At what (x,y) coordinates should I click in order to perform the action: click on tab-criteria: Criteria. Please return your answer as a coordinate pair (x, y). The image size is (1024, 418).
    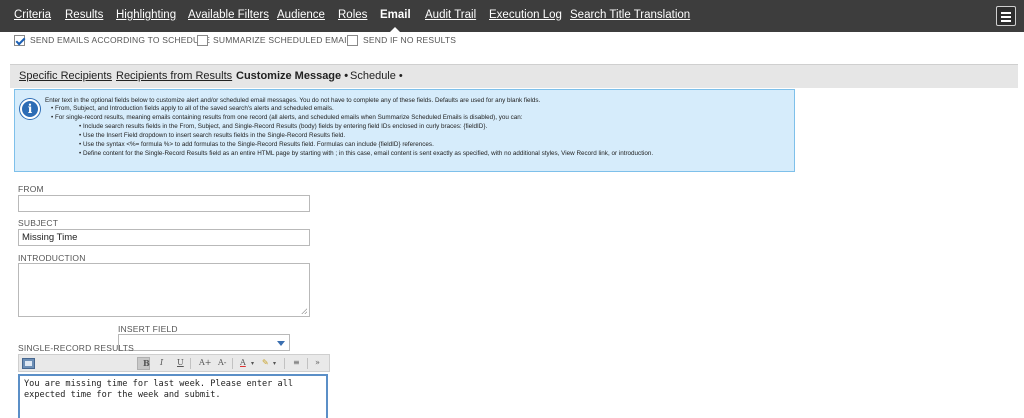
    Looking at the image, I should click on (32, 15).